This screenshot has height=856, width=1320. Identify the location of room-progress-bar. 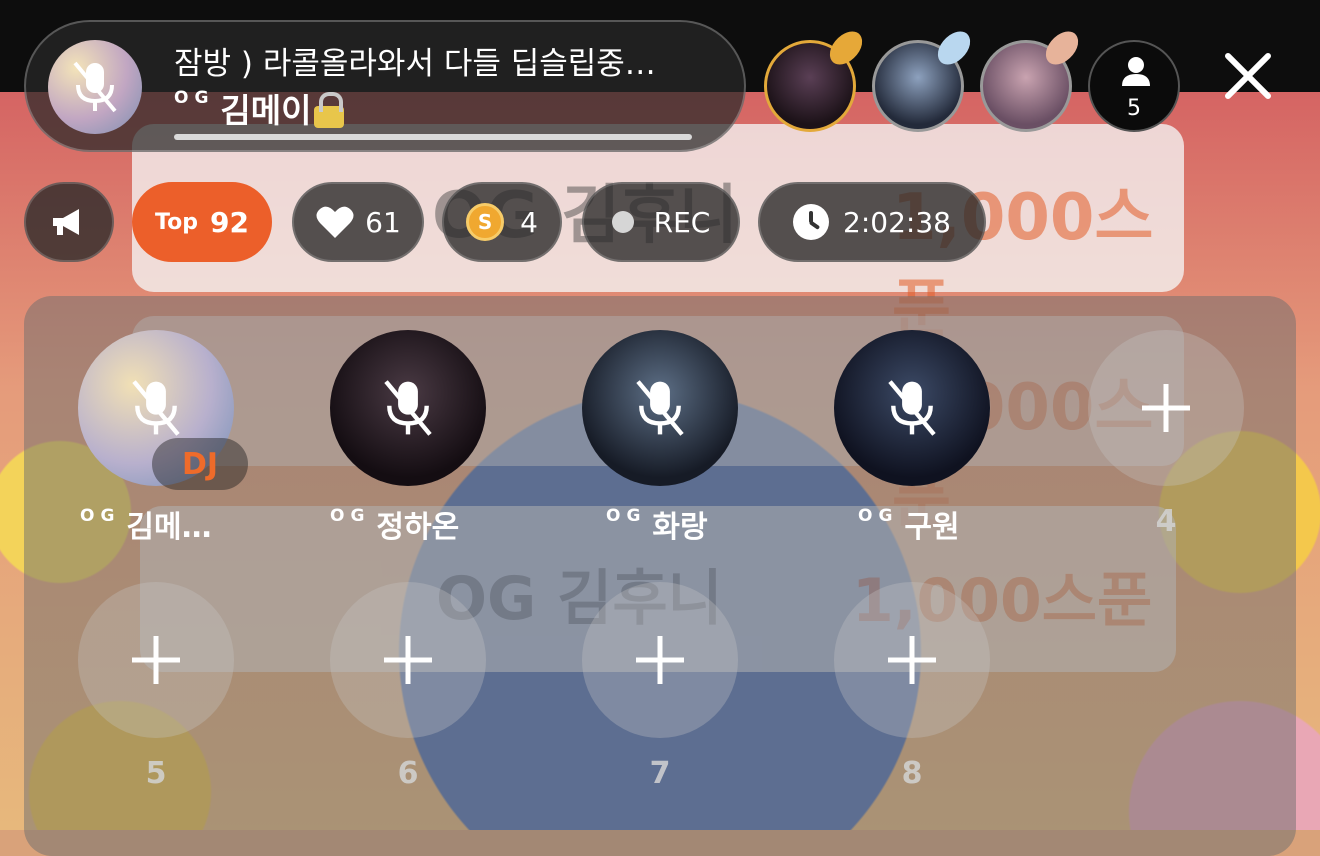
(433, 137).